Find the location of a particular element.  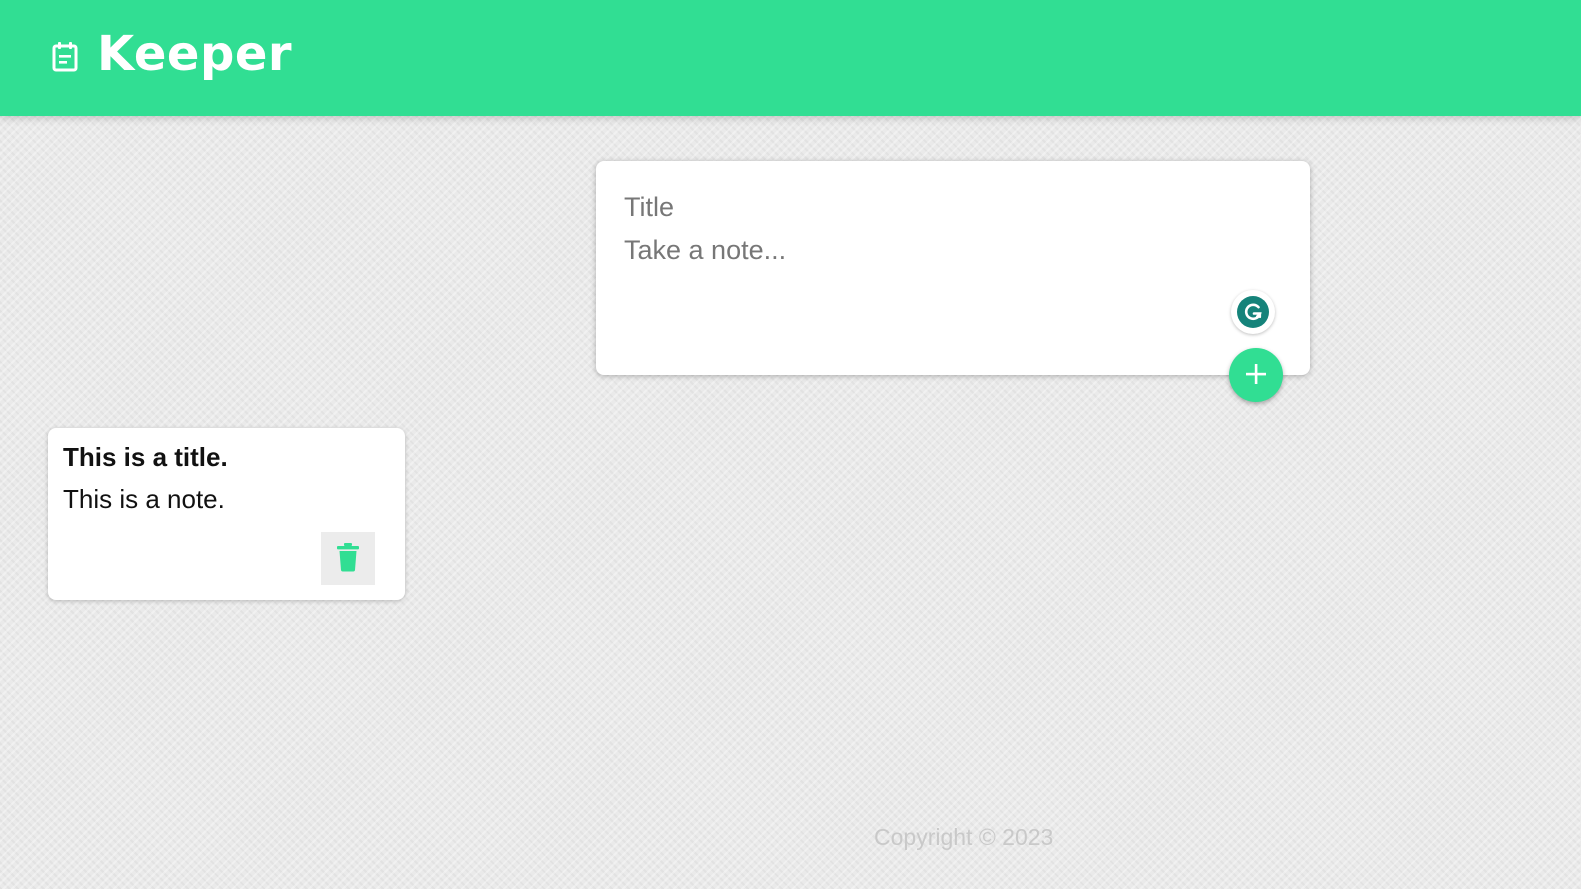

note-content: This is a note. is located at coordinates (144, 499).